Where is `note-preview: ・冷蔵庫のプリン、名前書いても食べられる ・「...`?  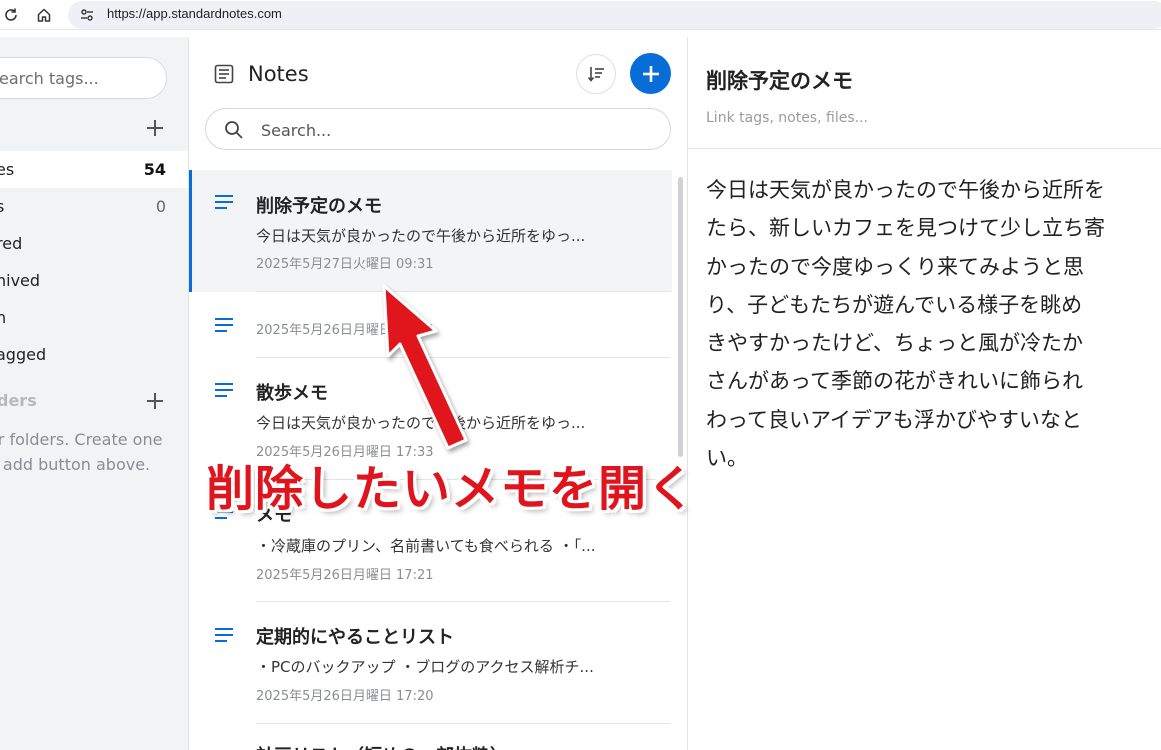
note-preview: ・冷蔵庫のプリン、名前書いても食べられる ・「... is located at coordinates (426, 546).